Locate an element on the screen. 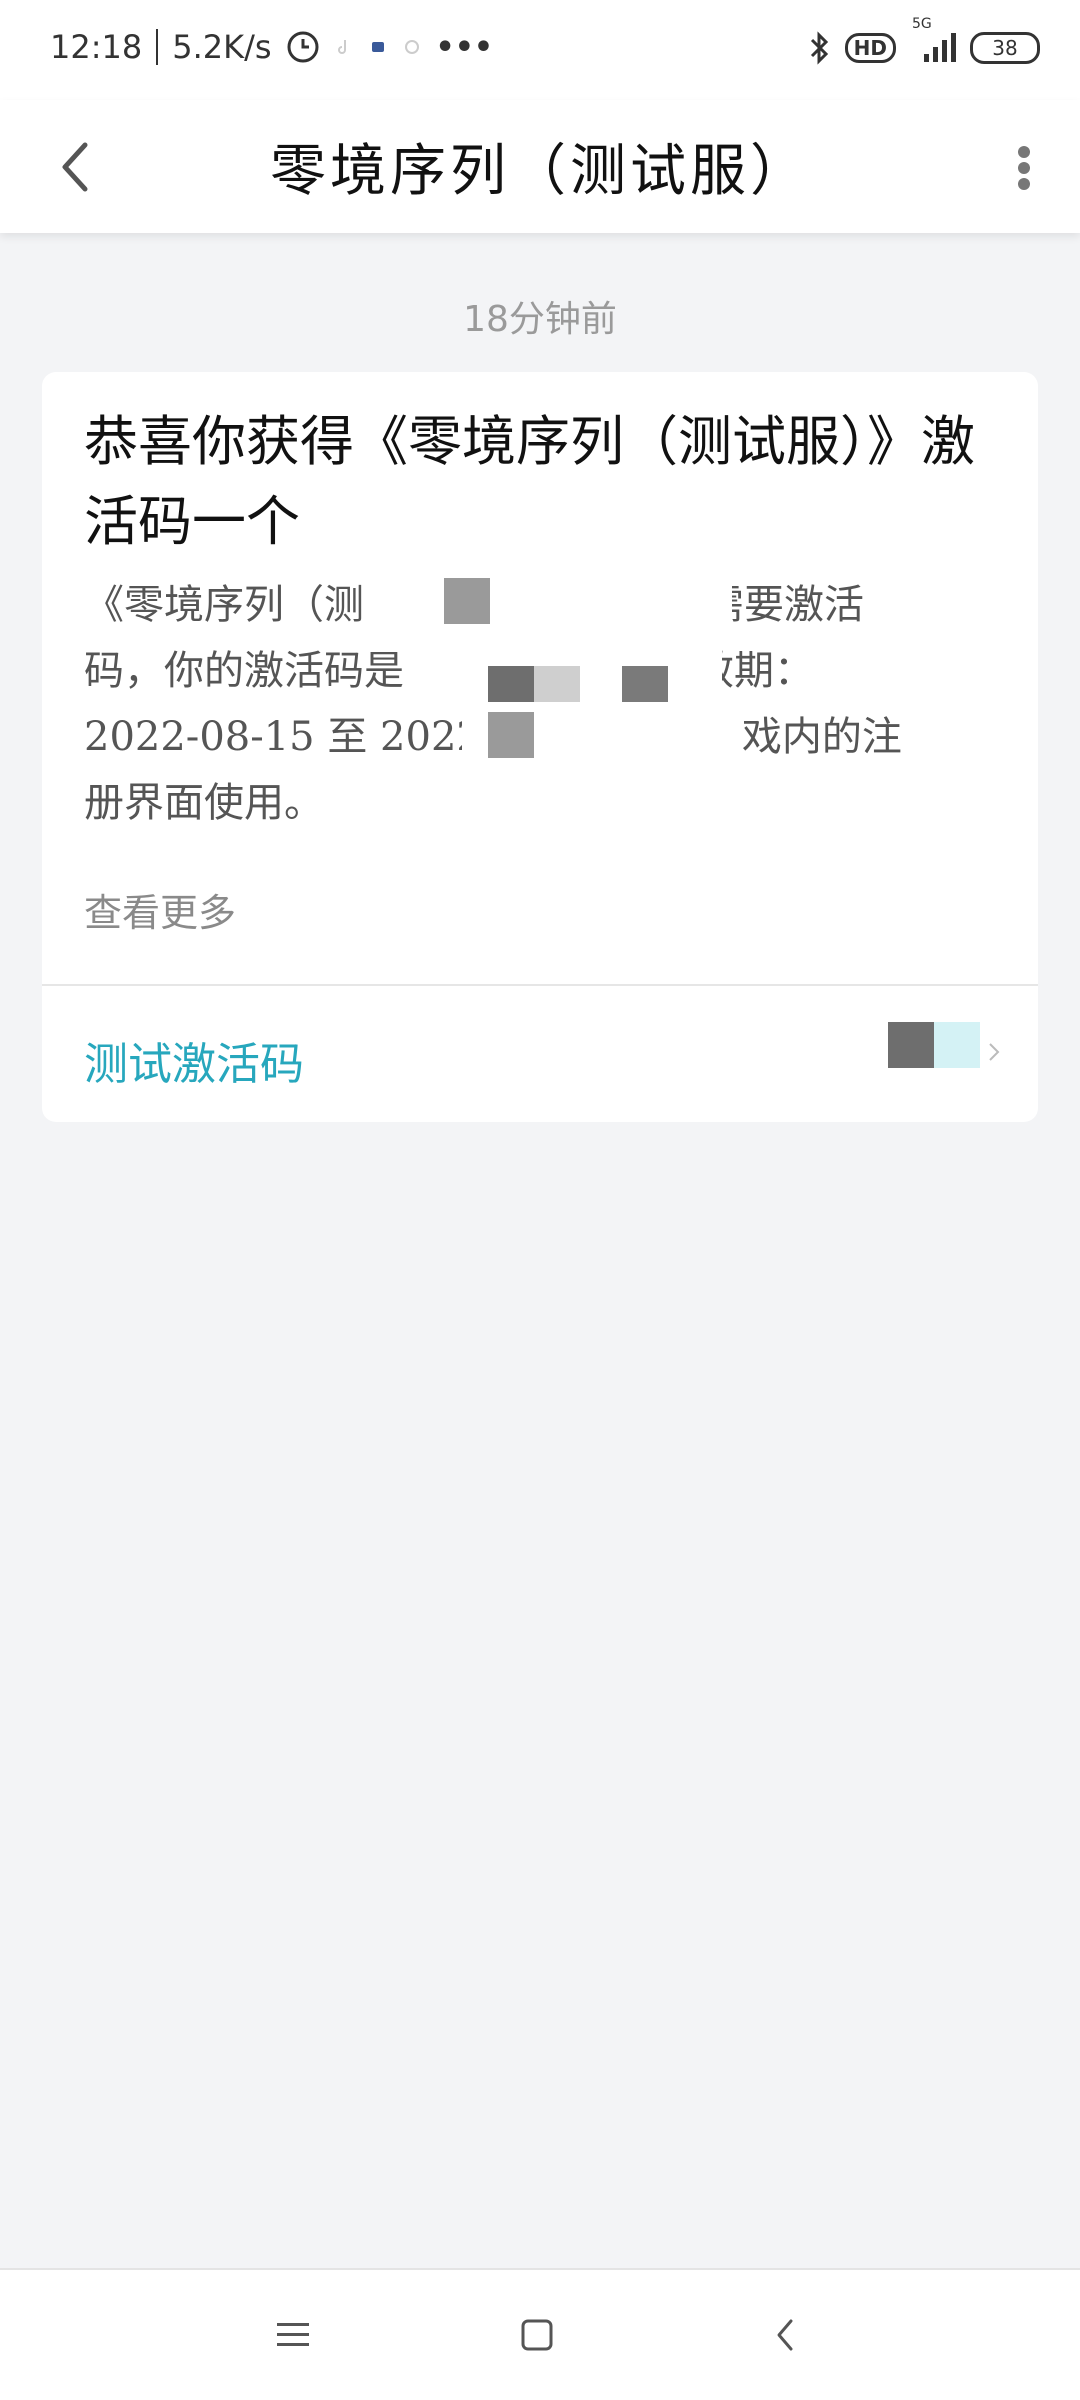  clock-icon is located at coordinates (303, 47).